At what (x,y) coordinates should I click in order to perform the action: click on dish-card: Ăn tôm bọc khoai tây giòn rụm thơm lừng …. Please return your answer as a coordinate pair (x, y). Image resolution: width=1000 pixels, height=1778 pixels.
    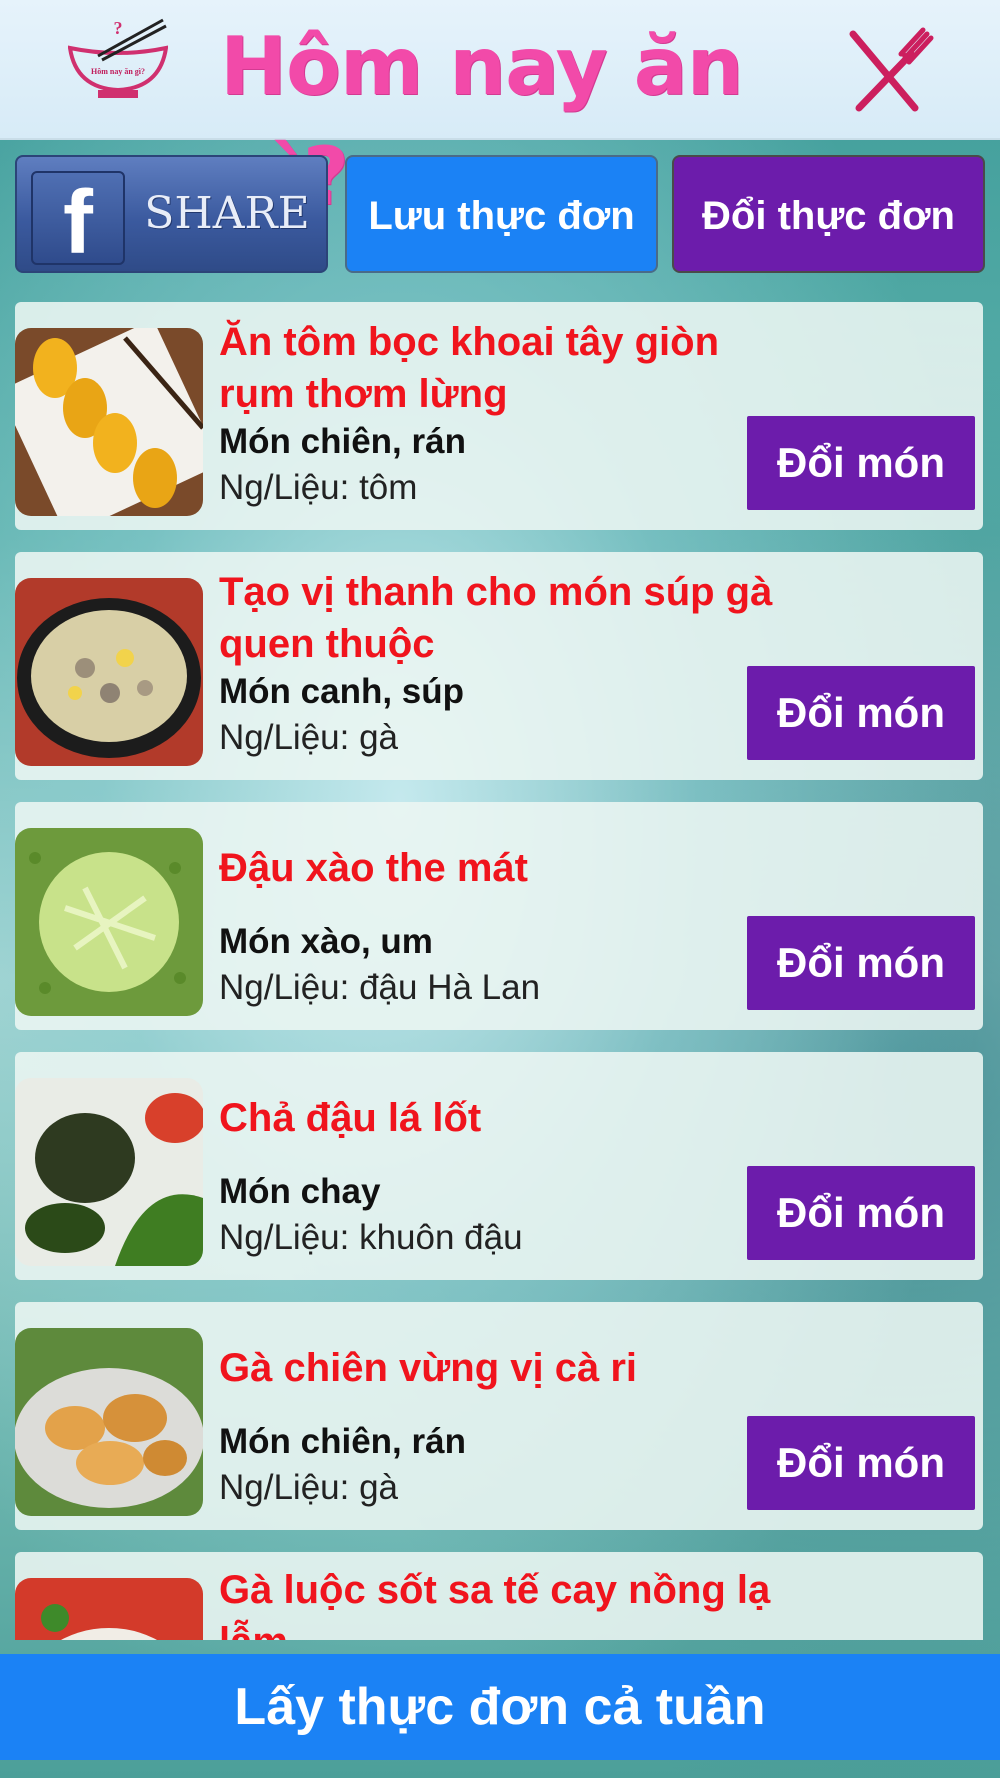
    Looking at the image, I should click on (499, 416).